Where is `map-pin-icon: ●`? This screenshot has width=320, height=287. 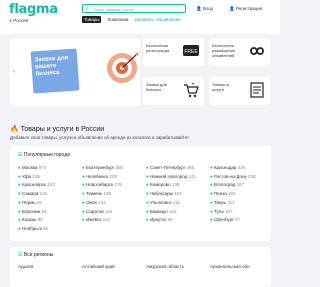
map-pin-icon: ● is located at coordinates (11, 21).